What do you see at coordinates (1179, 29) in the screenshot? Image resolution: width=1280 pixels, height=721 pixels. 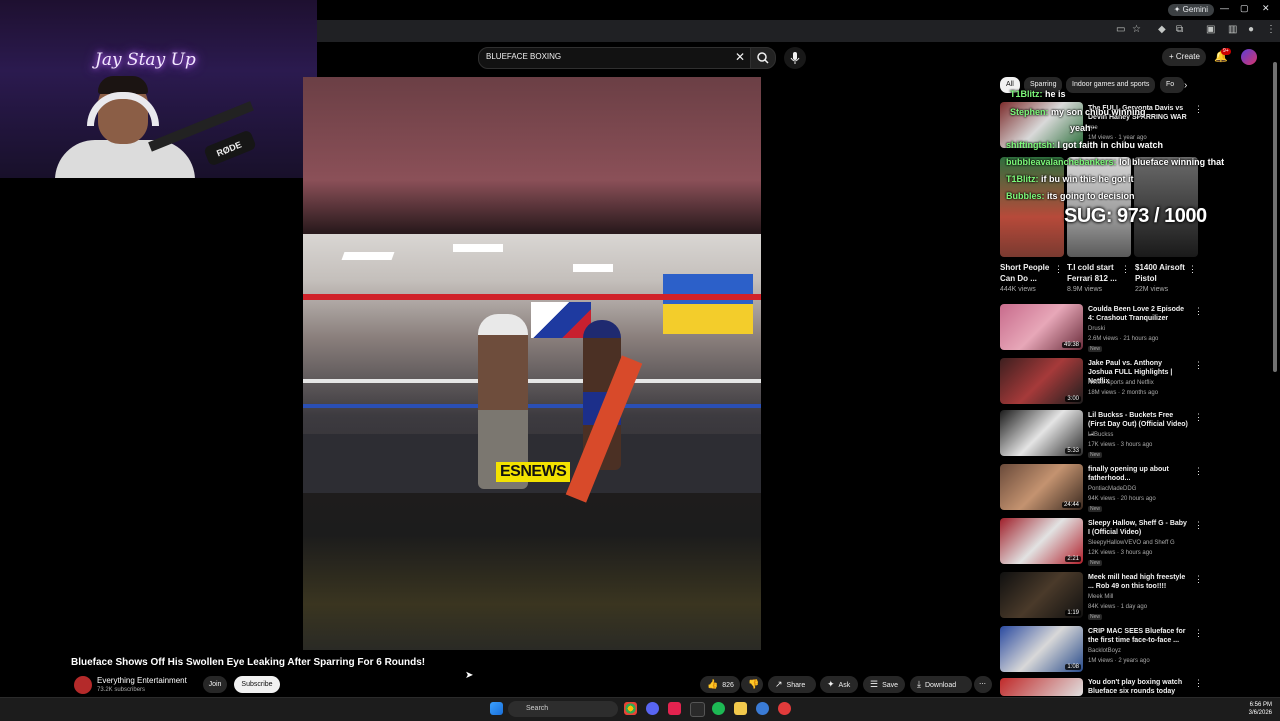 I see `puzzle-icon: ⧉` at bounding box center [1179, 29].